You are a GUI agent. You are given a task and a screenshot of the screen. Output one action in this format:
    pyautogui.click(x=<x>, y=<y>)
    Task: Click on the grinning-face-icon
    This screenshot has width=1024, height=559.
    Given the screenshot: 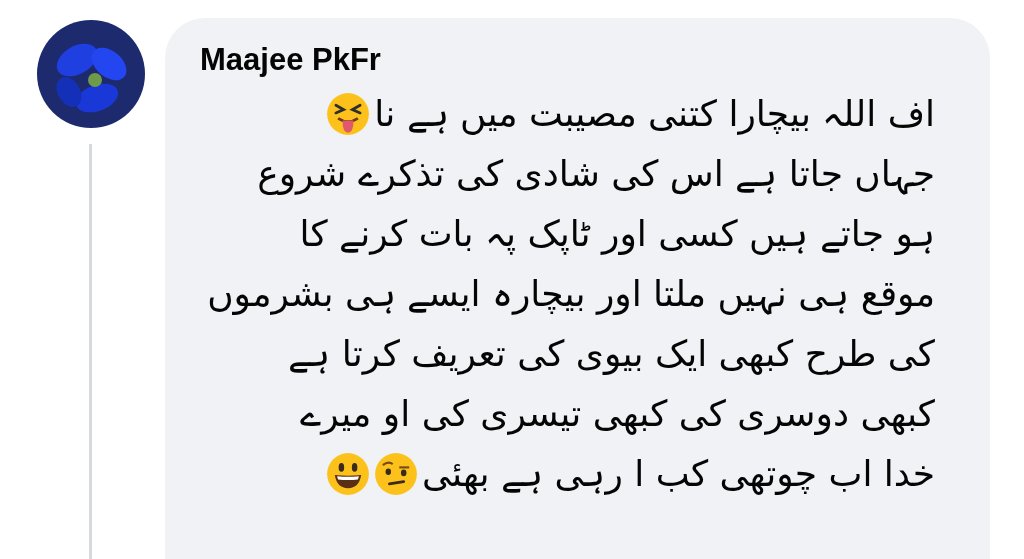 What is the action you would take?
    pyautogui.click(x=348, y=474)
    